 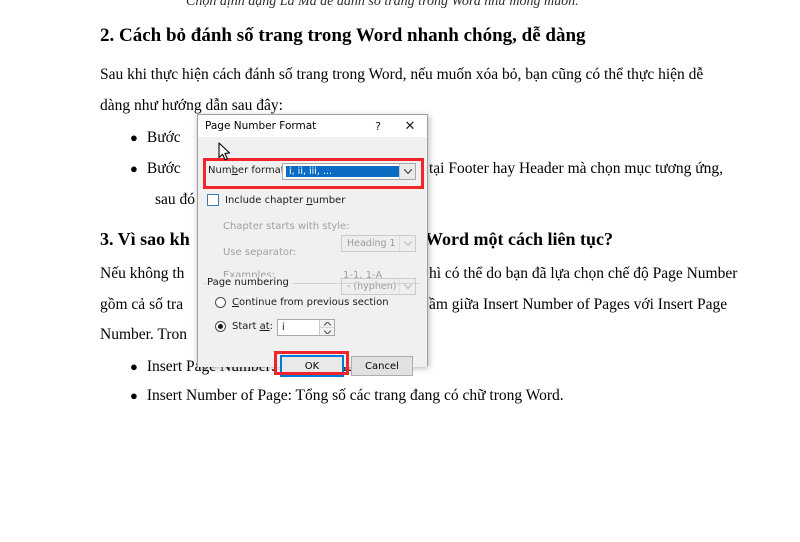 What do you see at coordinates (261, 126) in the screenshot?
I see `dialog-title: Page Number Format` at bounding box center [261, 126].